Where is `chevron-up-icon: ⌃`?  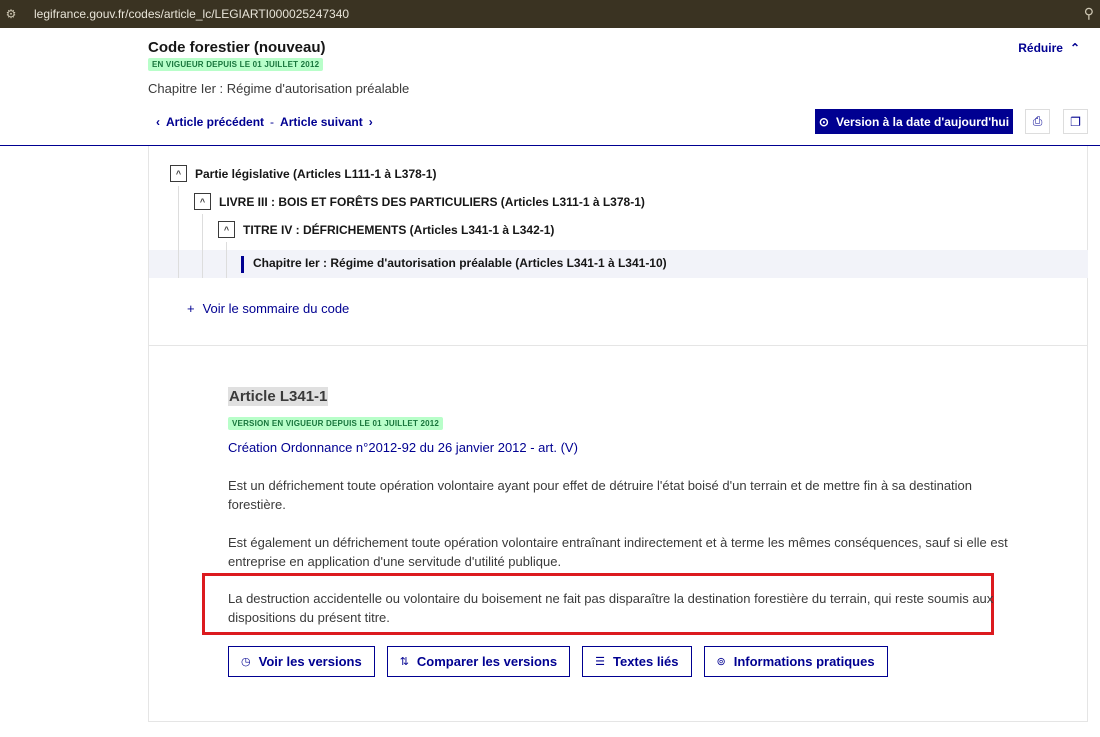 chevron-up-icon: ⌃ is located at coordinates (1074, 48).